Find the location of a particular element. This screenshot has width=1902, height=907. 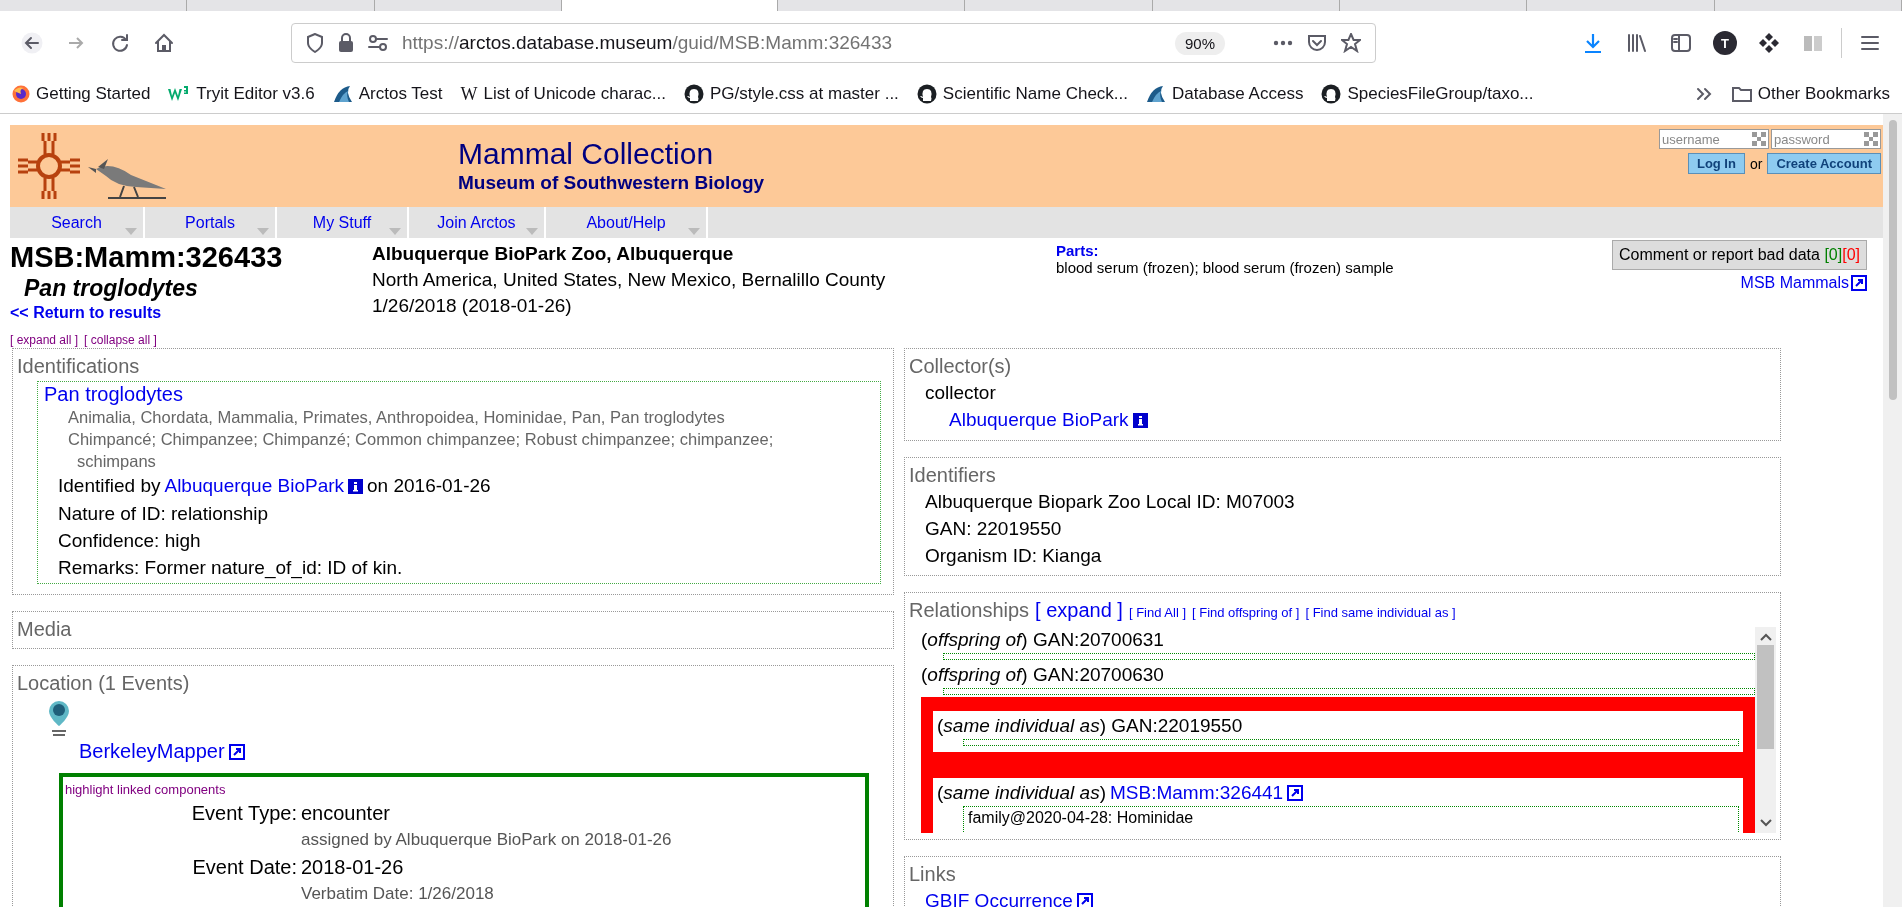

folder-icon is located at coordinates (1741, 94).